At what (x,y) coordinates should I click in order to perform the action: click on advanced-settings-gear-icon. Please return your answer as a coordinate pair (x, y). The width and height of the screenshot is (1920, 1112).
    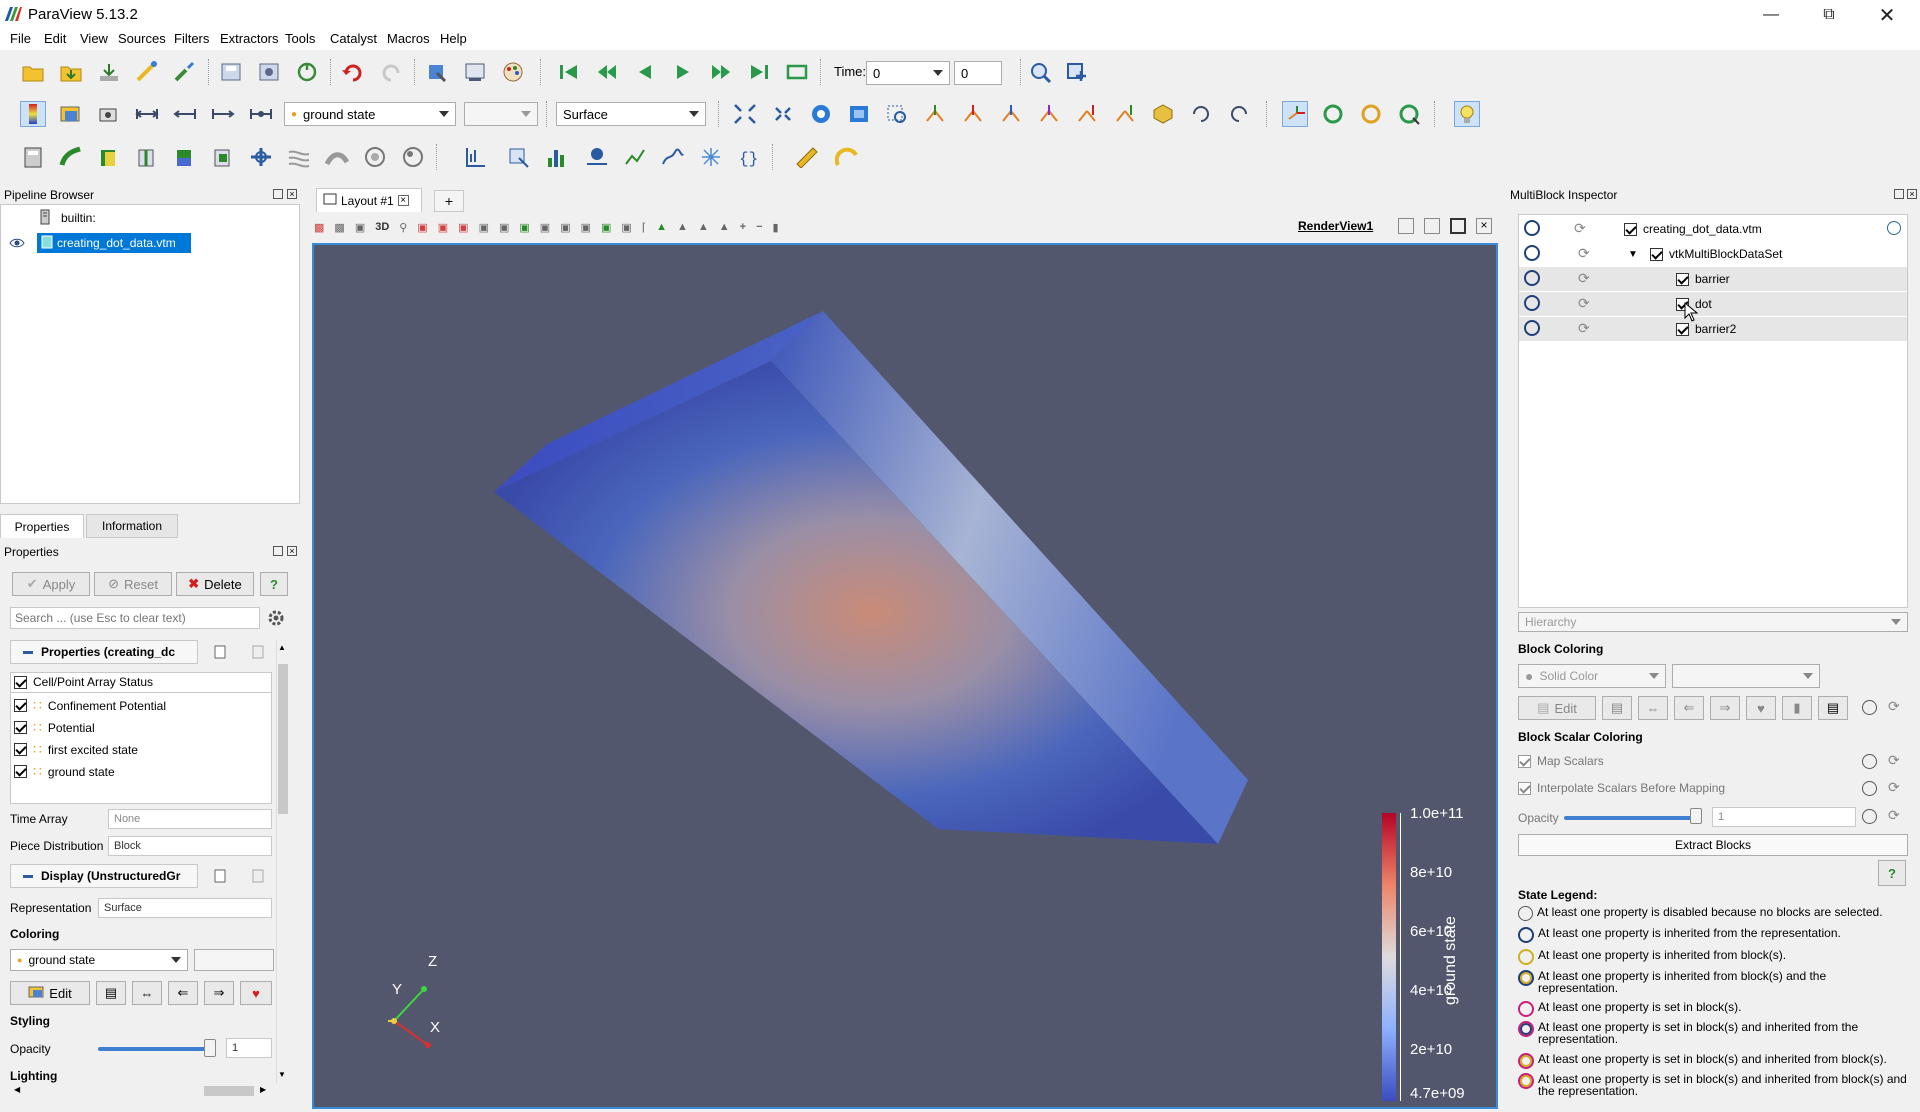
    Looking at the image, I should click on (276, 618).